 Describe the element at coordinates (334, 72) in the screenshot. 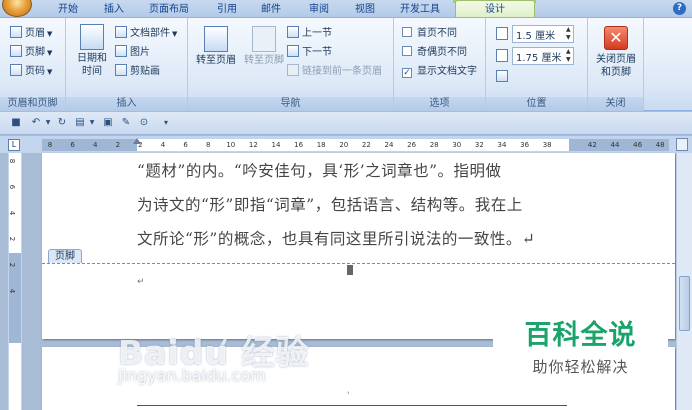

I see `link-to-previous-button: 链接到前一条页眉` at that location.